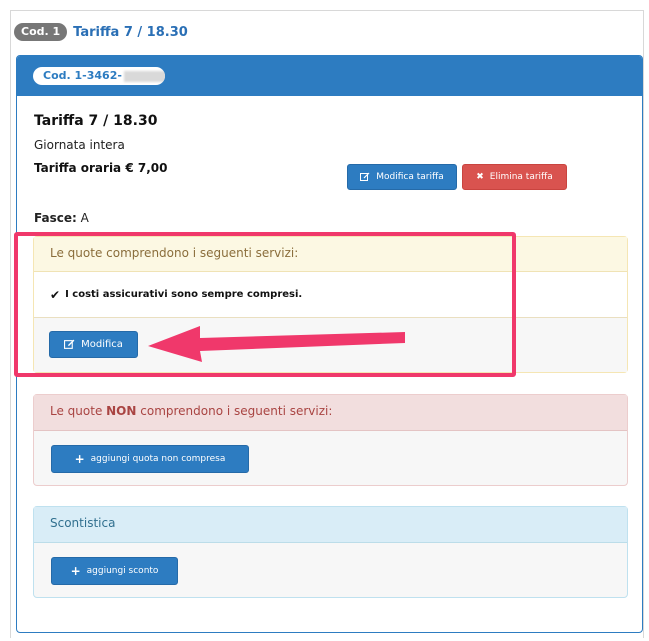 This screenshot has height=641, width=649. Describe the element at coordinates (330, 254) in the screenshot. I see `included-services-heading: Le quote comprendono i seguenti servizi:` at that location.